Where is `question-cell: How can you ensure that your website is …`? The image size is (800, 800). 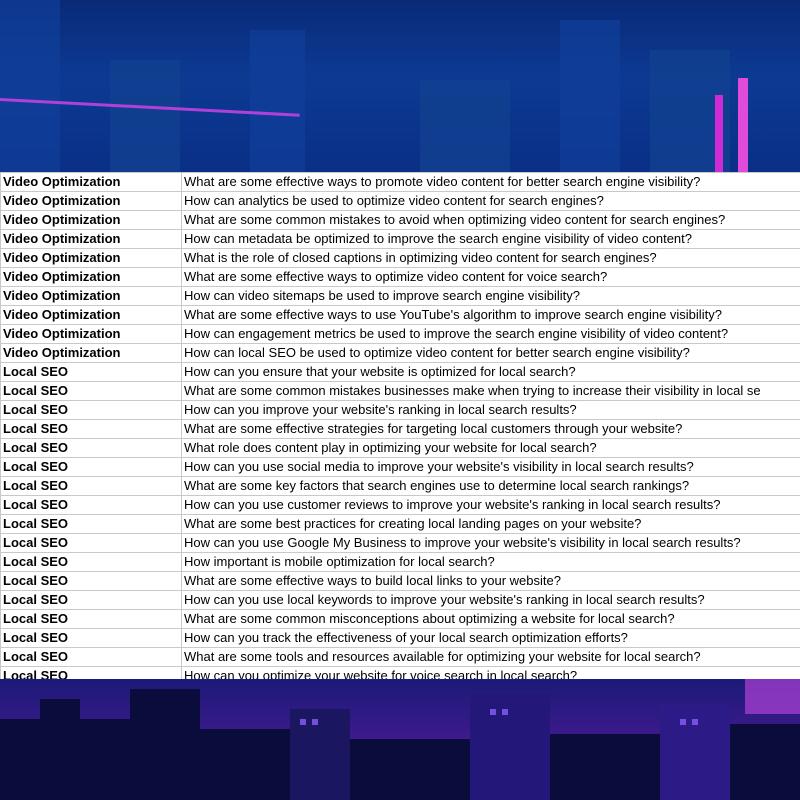 question-cell: How can you ensure that your website is … is located at coordinates (490, 372).